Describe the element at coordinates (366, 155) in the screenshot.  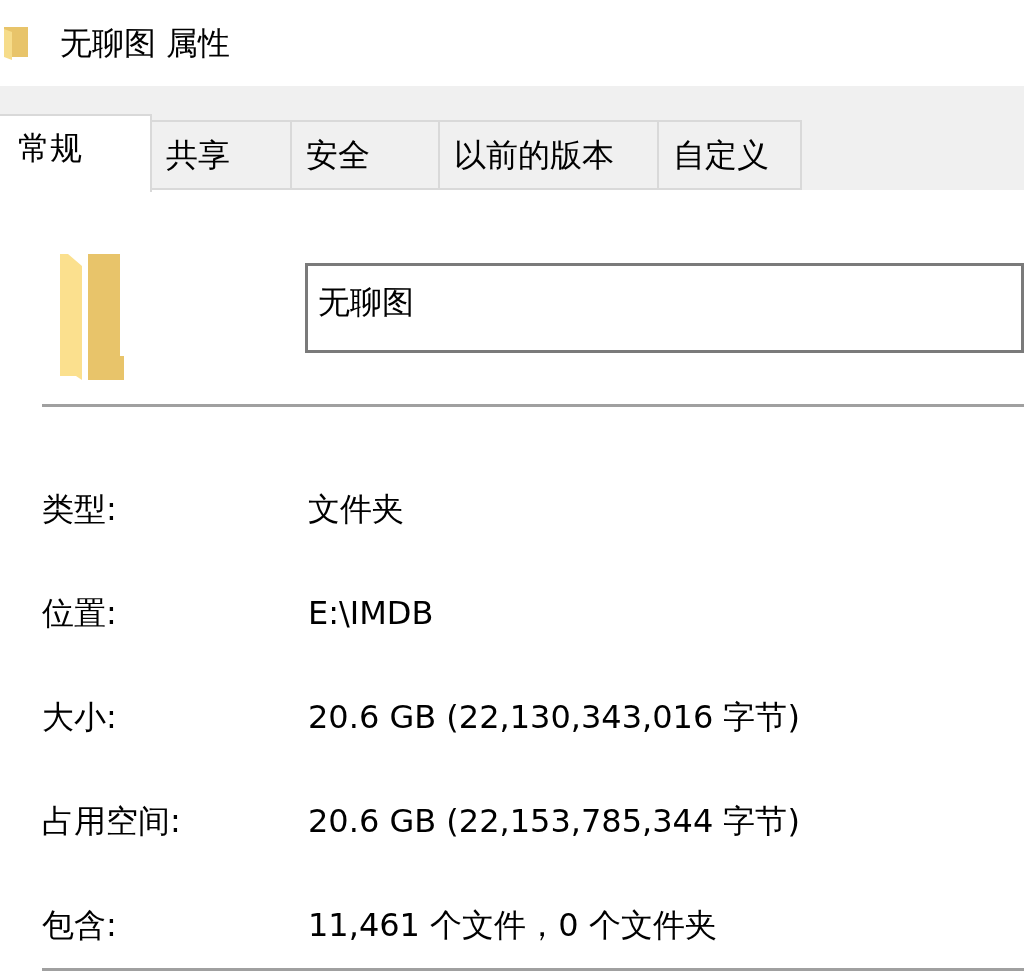
I see `tab: 安全` at that location.